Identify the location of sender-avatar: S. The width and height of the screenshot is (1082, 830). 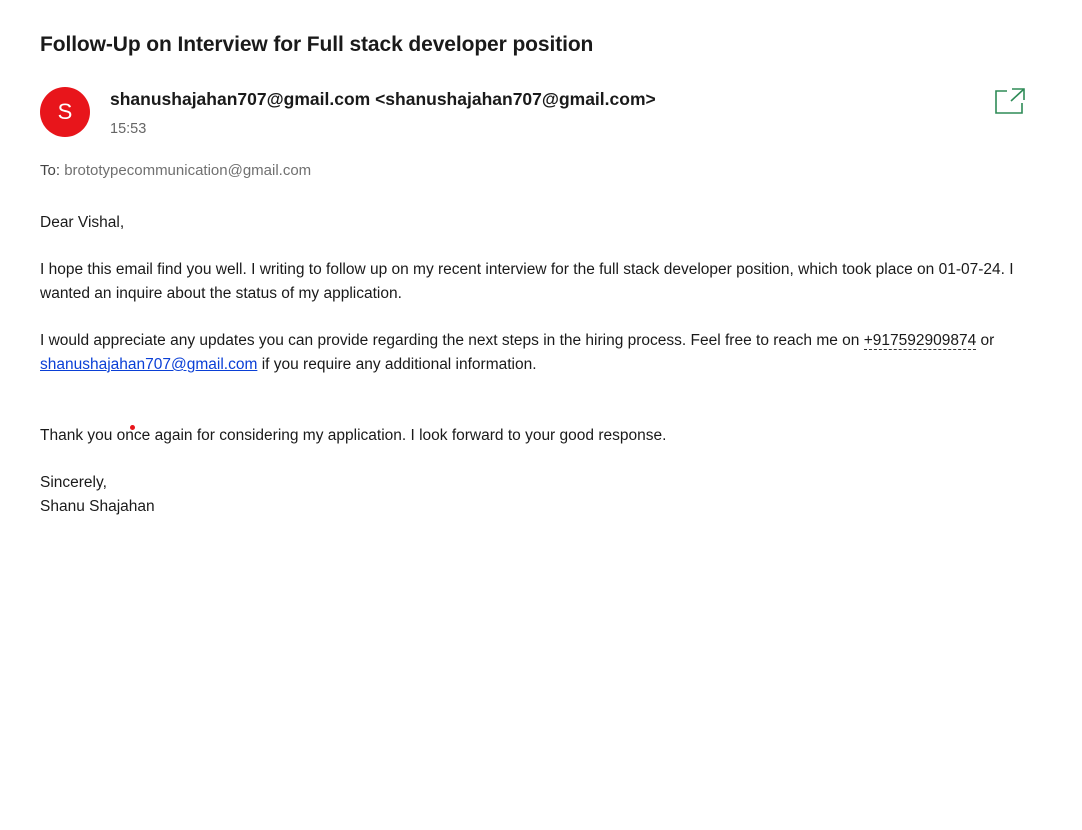
(65, 112).